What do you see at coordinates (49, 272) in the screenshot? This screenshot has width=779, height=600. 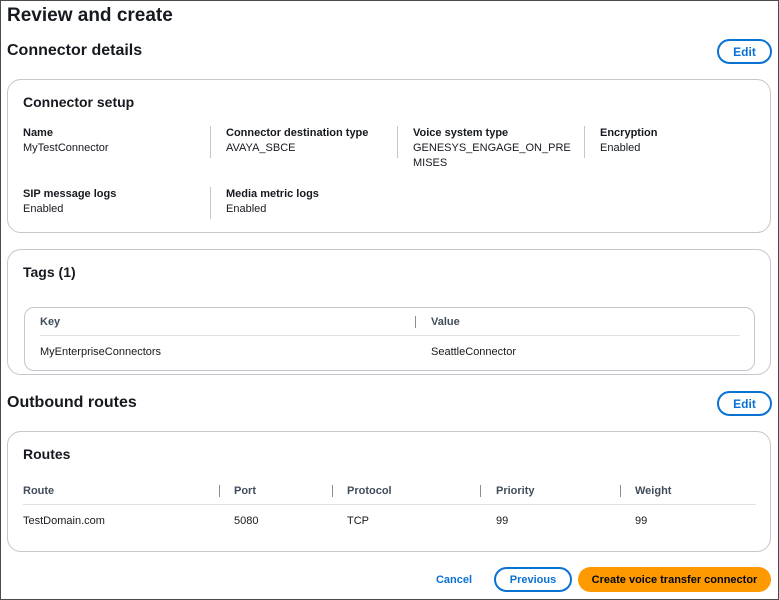 I see `tags-title: Tags (1)` at bounding box center [49, 272].